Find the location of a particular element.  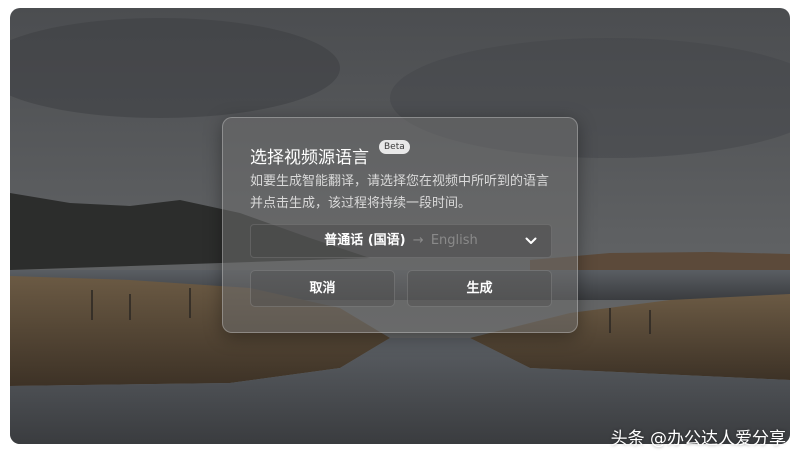

language-select: 普通话 (国语) → English is located at coordinates (401, 241).